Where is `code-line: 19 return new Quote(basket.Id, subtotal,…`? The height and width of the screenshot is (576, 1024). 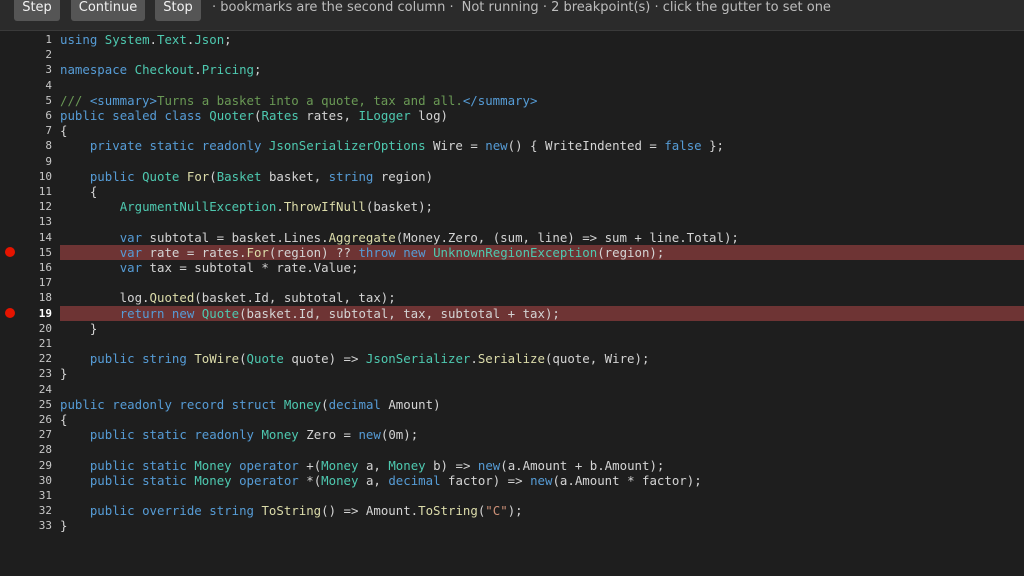 code-line: 19 return new Quote(basket.Id, subtotal,… is located at coordinates (512, 313).